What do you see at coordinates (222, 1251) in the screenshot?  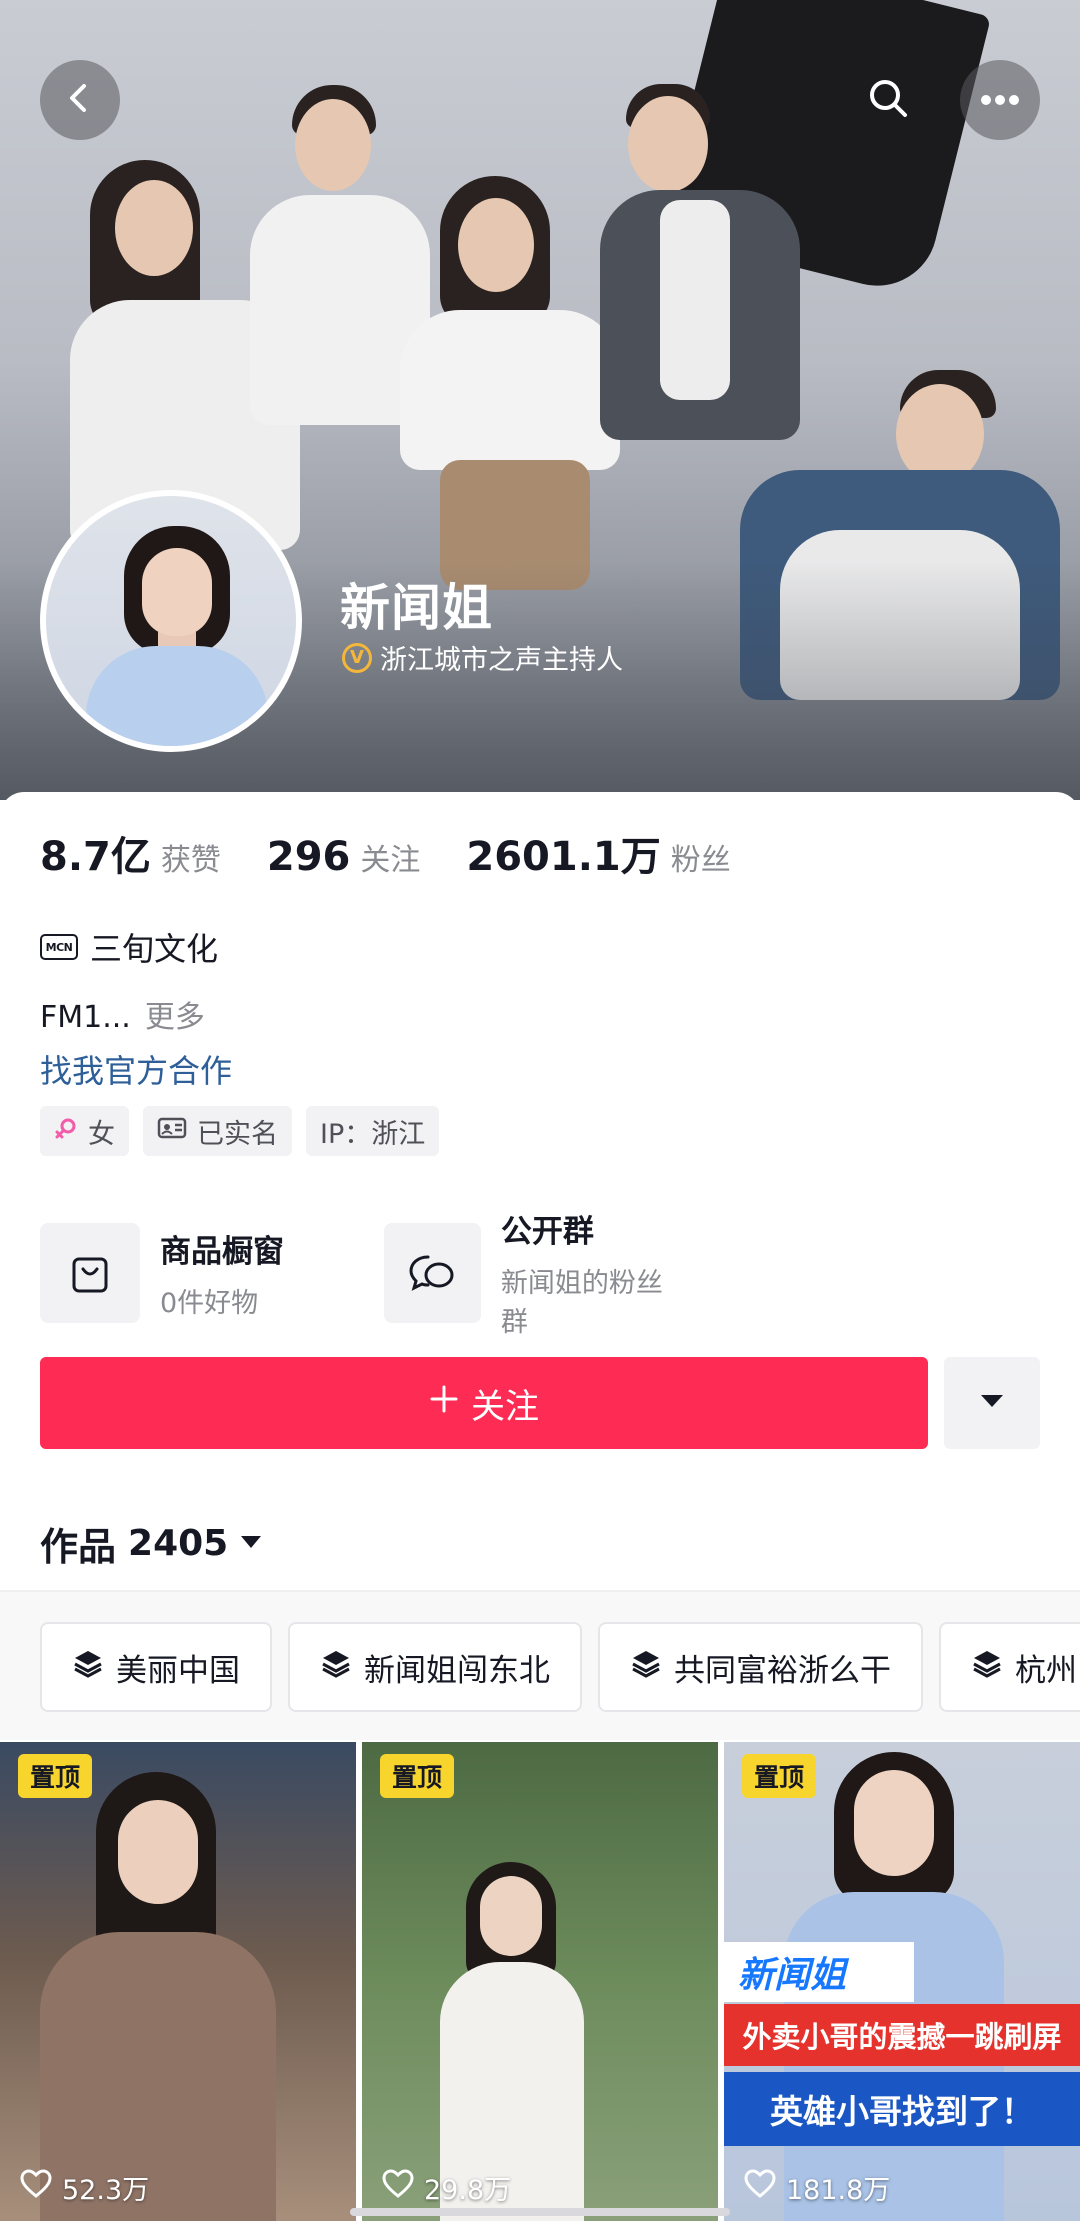 I see `shop-window-title: 商品橱窗` at bounding box center [222, 1251].